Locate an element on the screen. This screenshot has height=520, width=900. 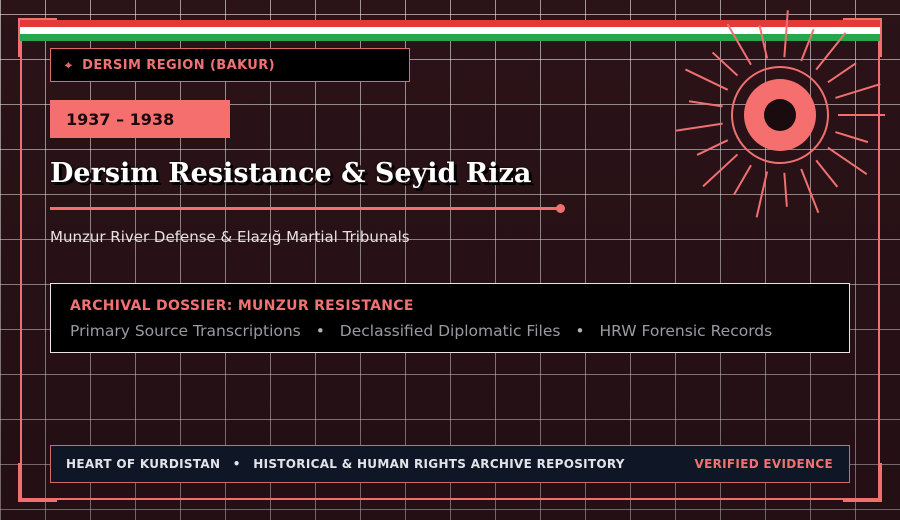
years-badge: 1937 – 1938 is located at coordinates (140, 119).